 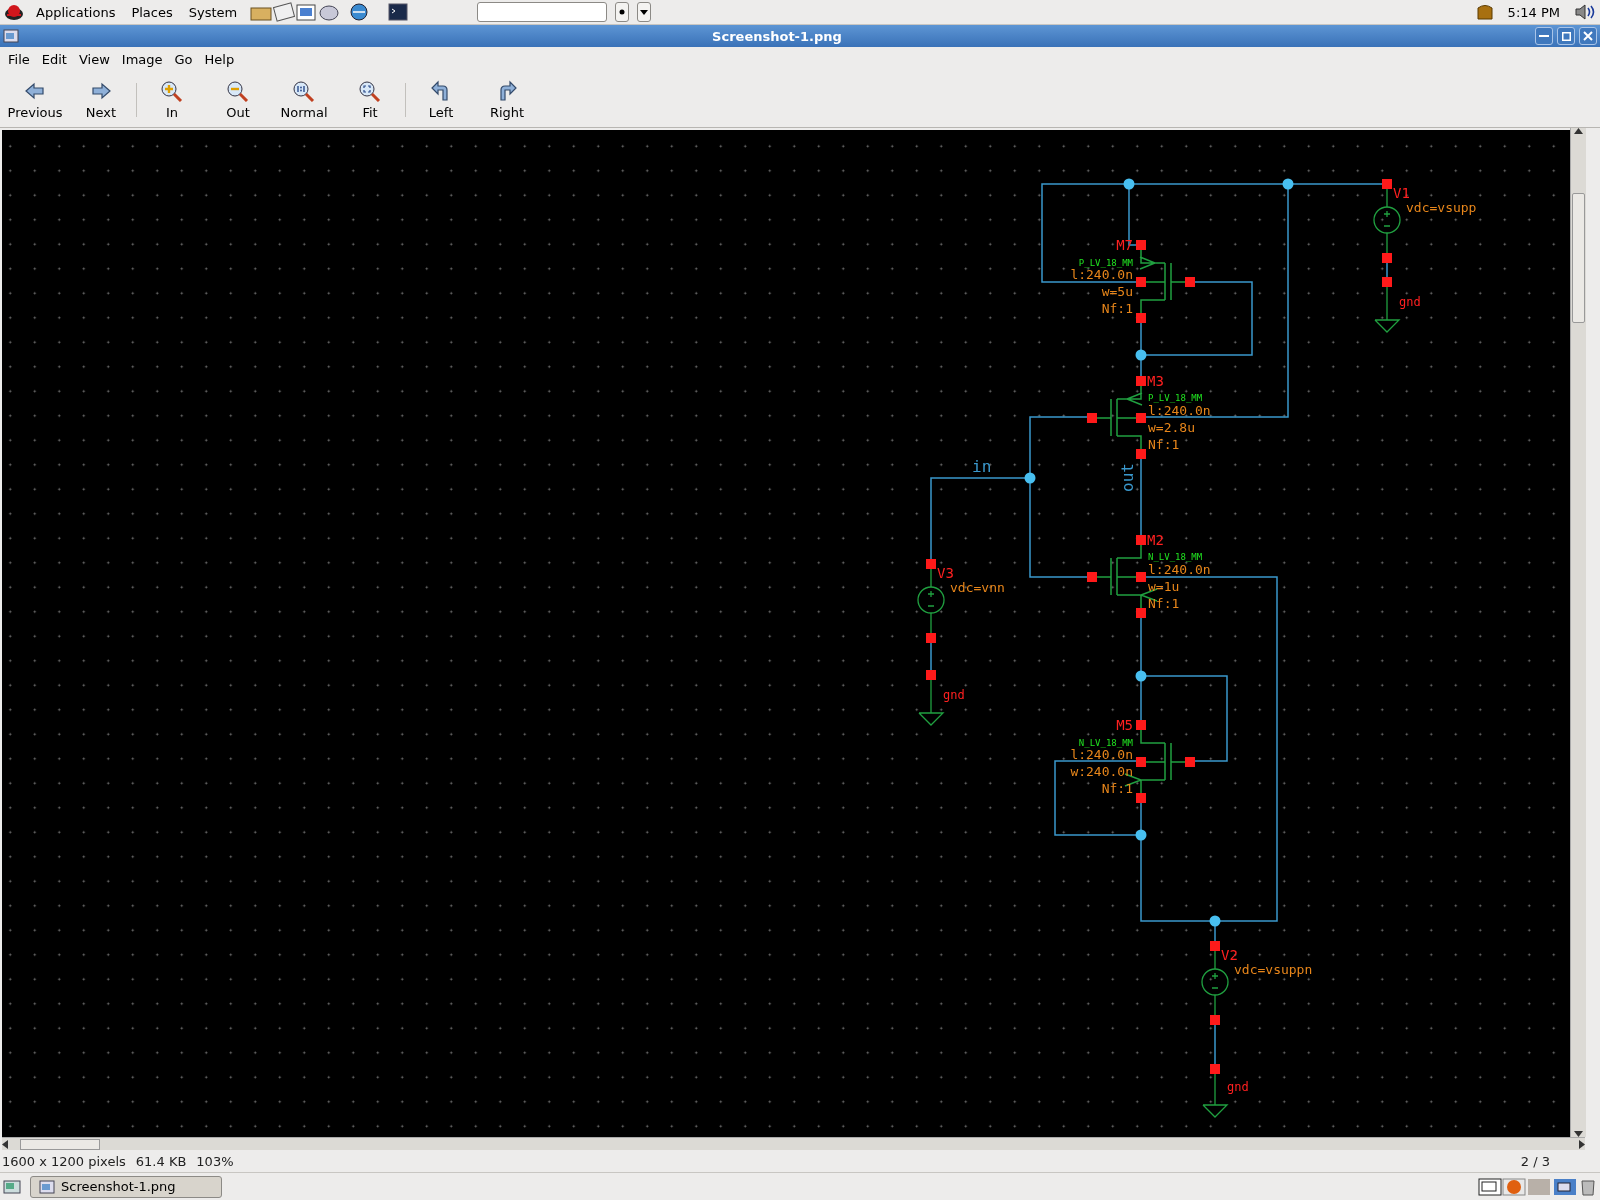 What do you see at coordinates (1585, 12) in the screenshot?
I see `speaker-icon` at bounding box center [1585, 12].